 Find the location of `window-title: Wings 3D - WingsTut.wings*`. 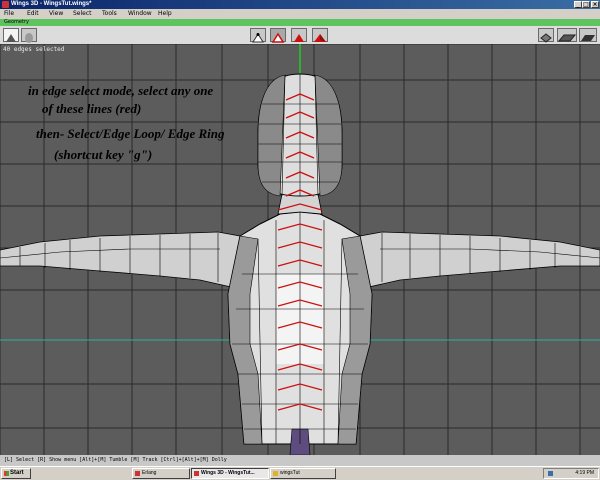

window-title: Wings 3D - WingsTut.wings* is located at coordinates (51, 4).